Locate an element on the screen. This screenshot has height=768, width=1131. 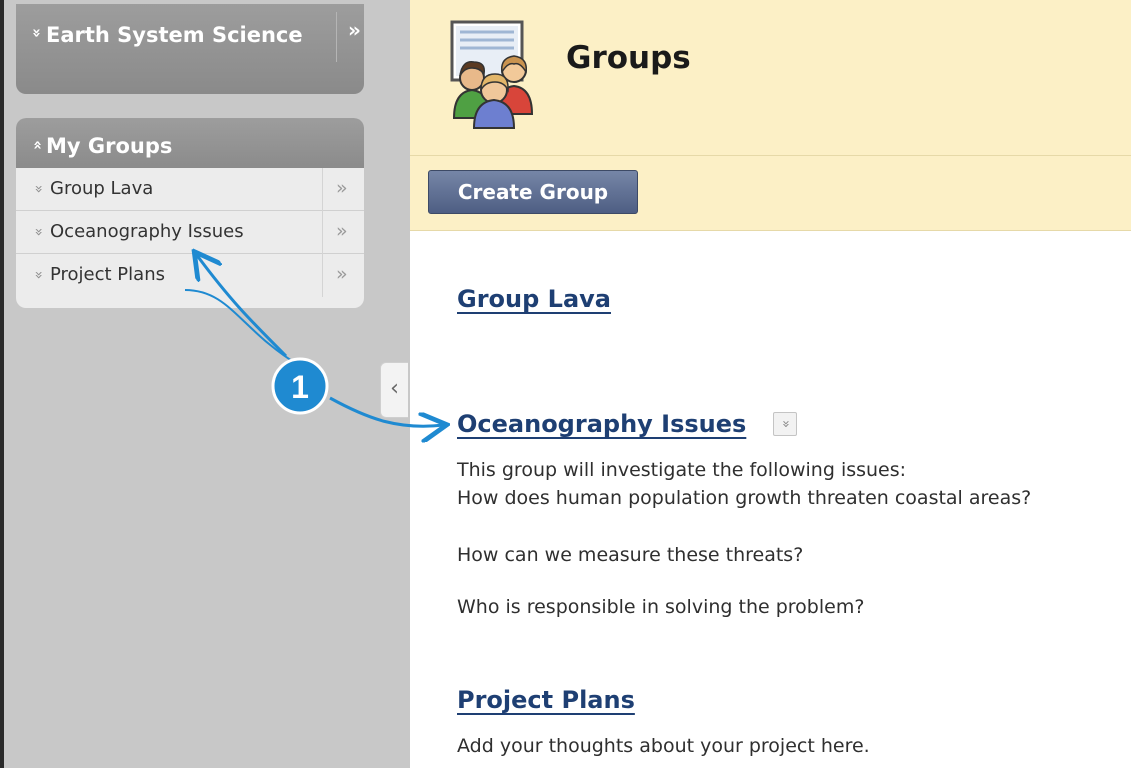
my-groups-header: » My Groups is located at coordinates (190, 143).